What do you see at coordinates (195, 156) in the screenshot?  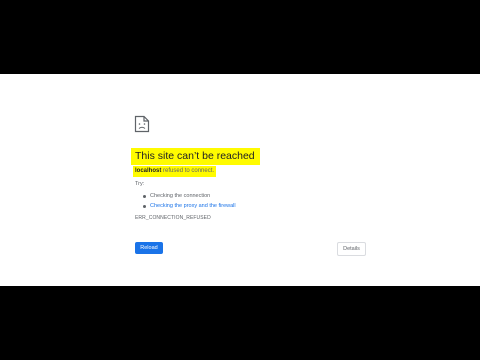 I see `error-title: This site can’t be reached` at bounding box center [195, 156].